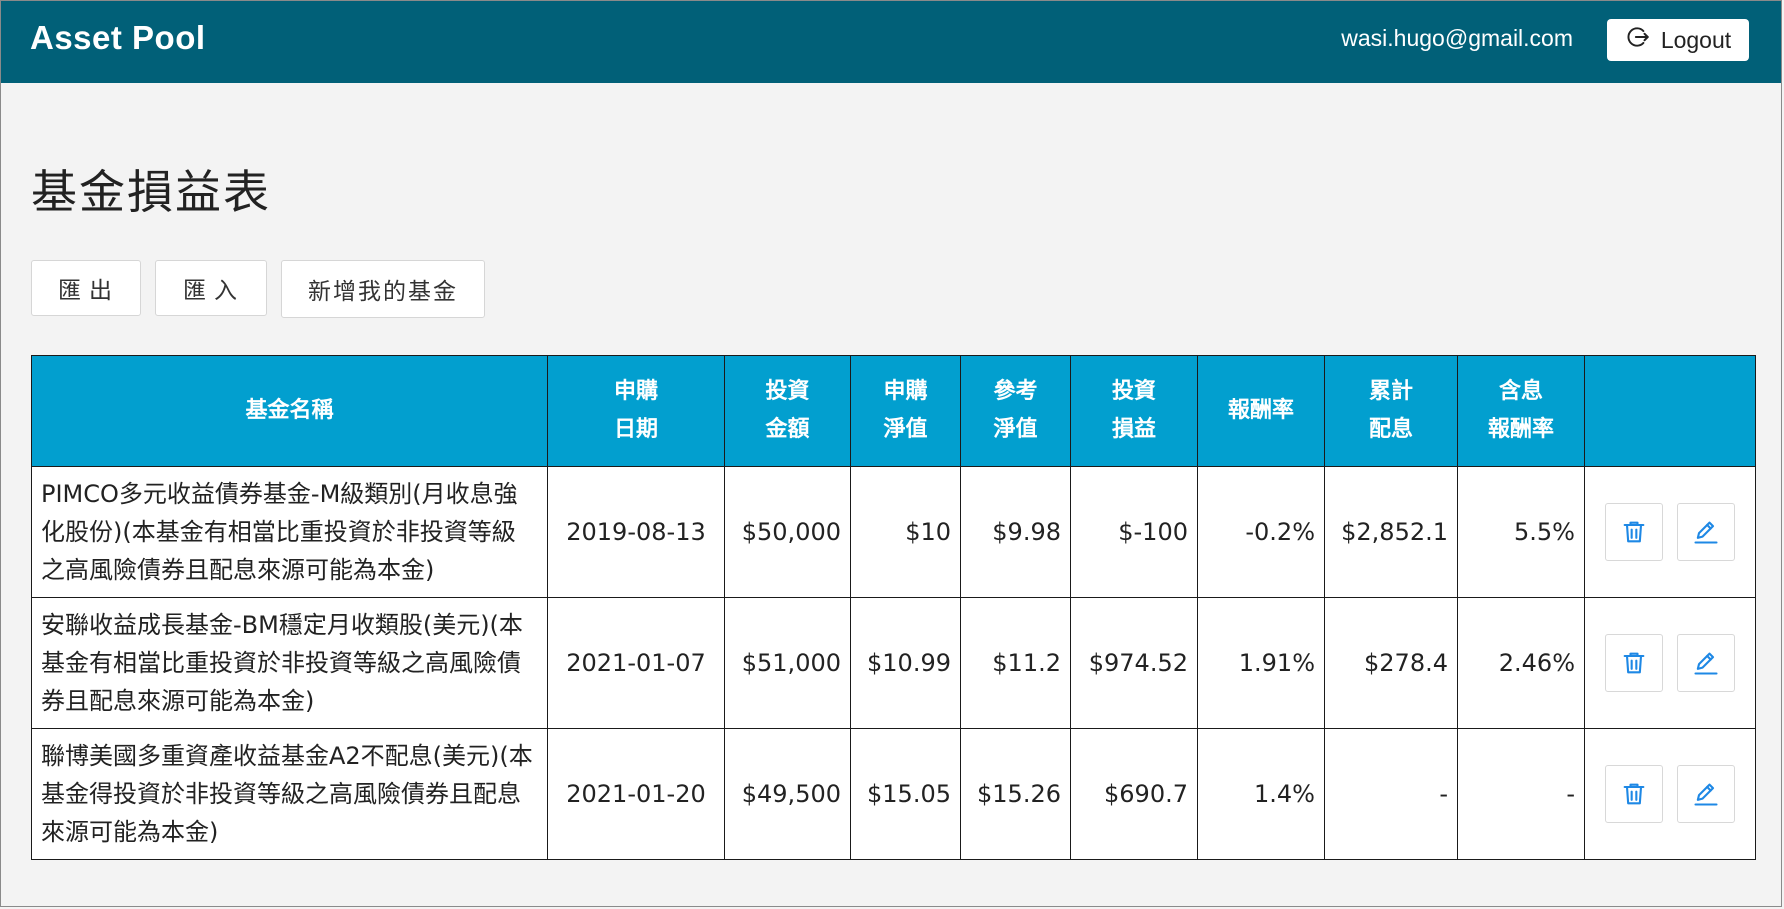 This screenshot has width=1784, height=909. Describe the element at coordinates (1521, 532) in the screenshot. I see `total-return-rate: 5.5%` at that location.